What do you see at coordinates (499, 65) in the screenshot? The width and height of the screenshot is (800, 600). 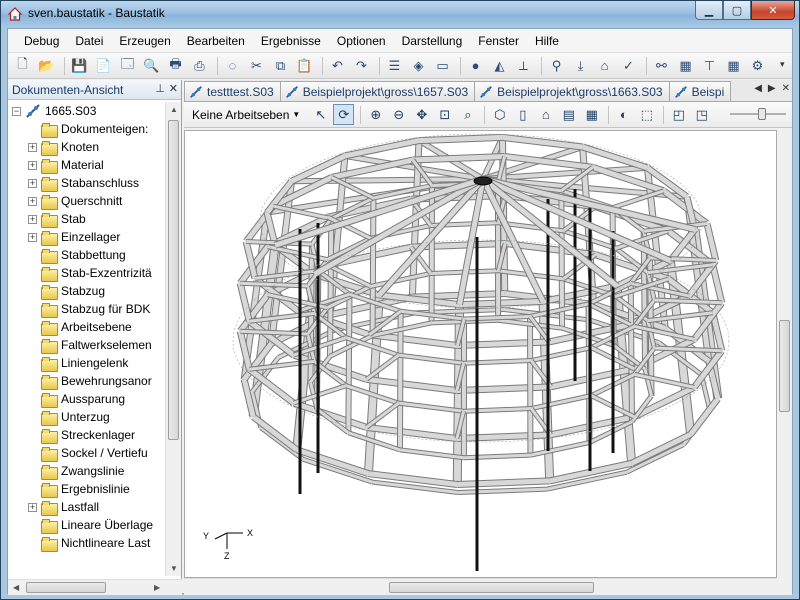 I see `perspective-icon: ◭` at bounding box center [499, 65].